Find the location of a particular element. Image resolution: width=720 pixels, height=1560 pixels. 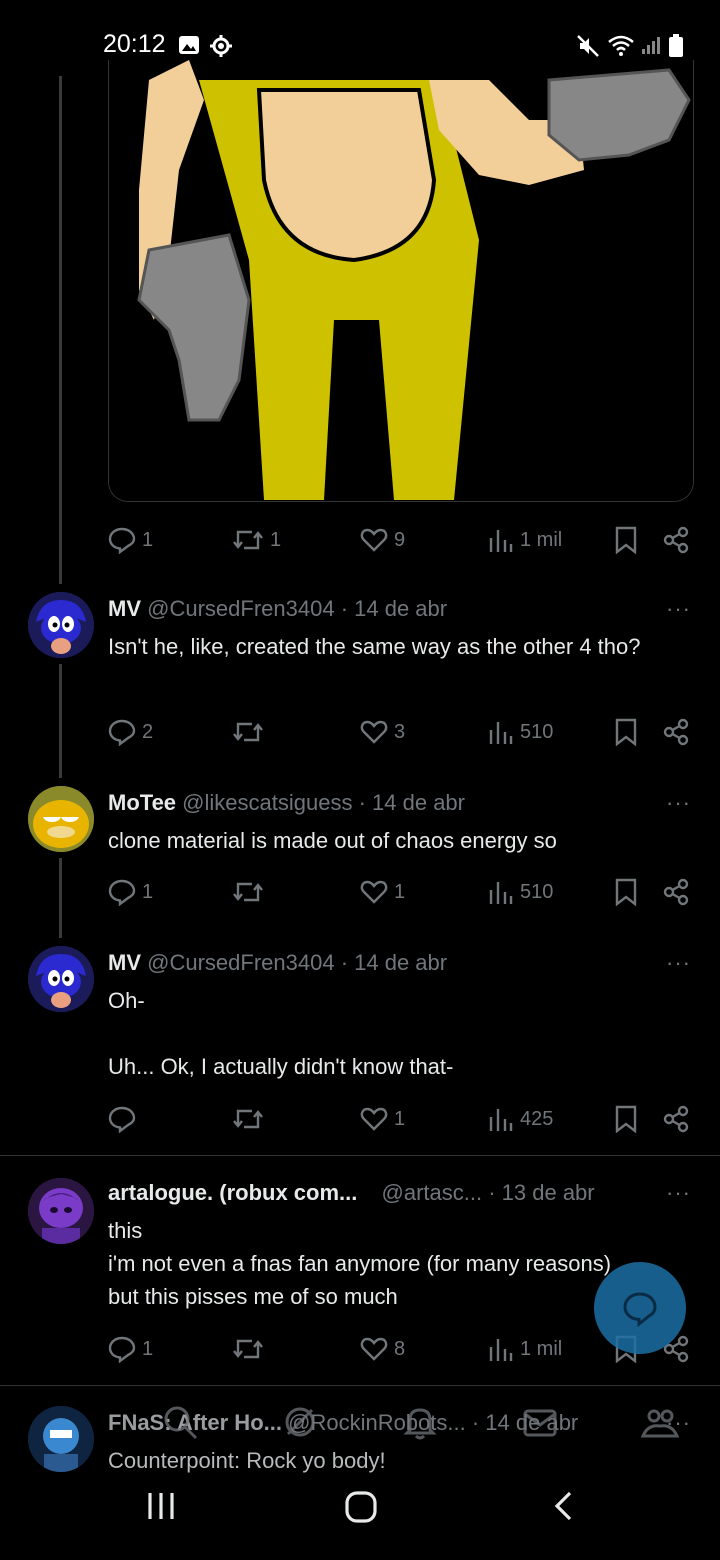

reply-icon is located at coordinates (122, 1119).